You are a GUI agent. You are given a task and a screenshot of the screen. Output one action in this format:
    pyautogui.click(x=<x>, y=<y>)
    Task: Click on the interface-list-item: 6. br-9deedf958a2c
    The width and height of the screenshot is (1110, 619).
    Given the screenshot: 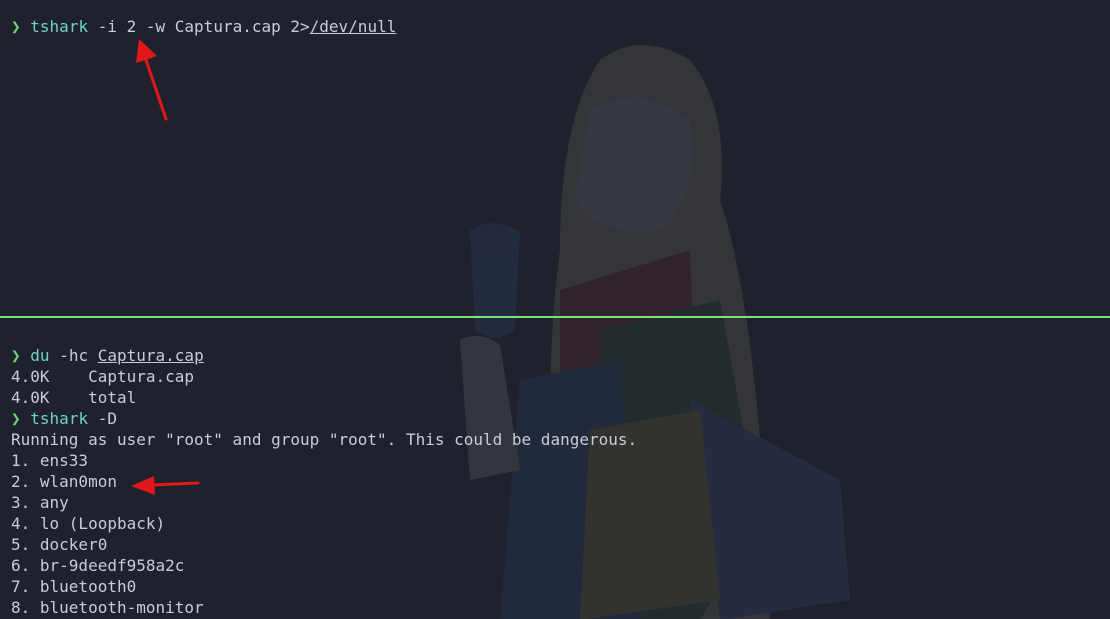 What is the action you would take?
    pyautogui.click(x=98, y=565)
    